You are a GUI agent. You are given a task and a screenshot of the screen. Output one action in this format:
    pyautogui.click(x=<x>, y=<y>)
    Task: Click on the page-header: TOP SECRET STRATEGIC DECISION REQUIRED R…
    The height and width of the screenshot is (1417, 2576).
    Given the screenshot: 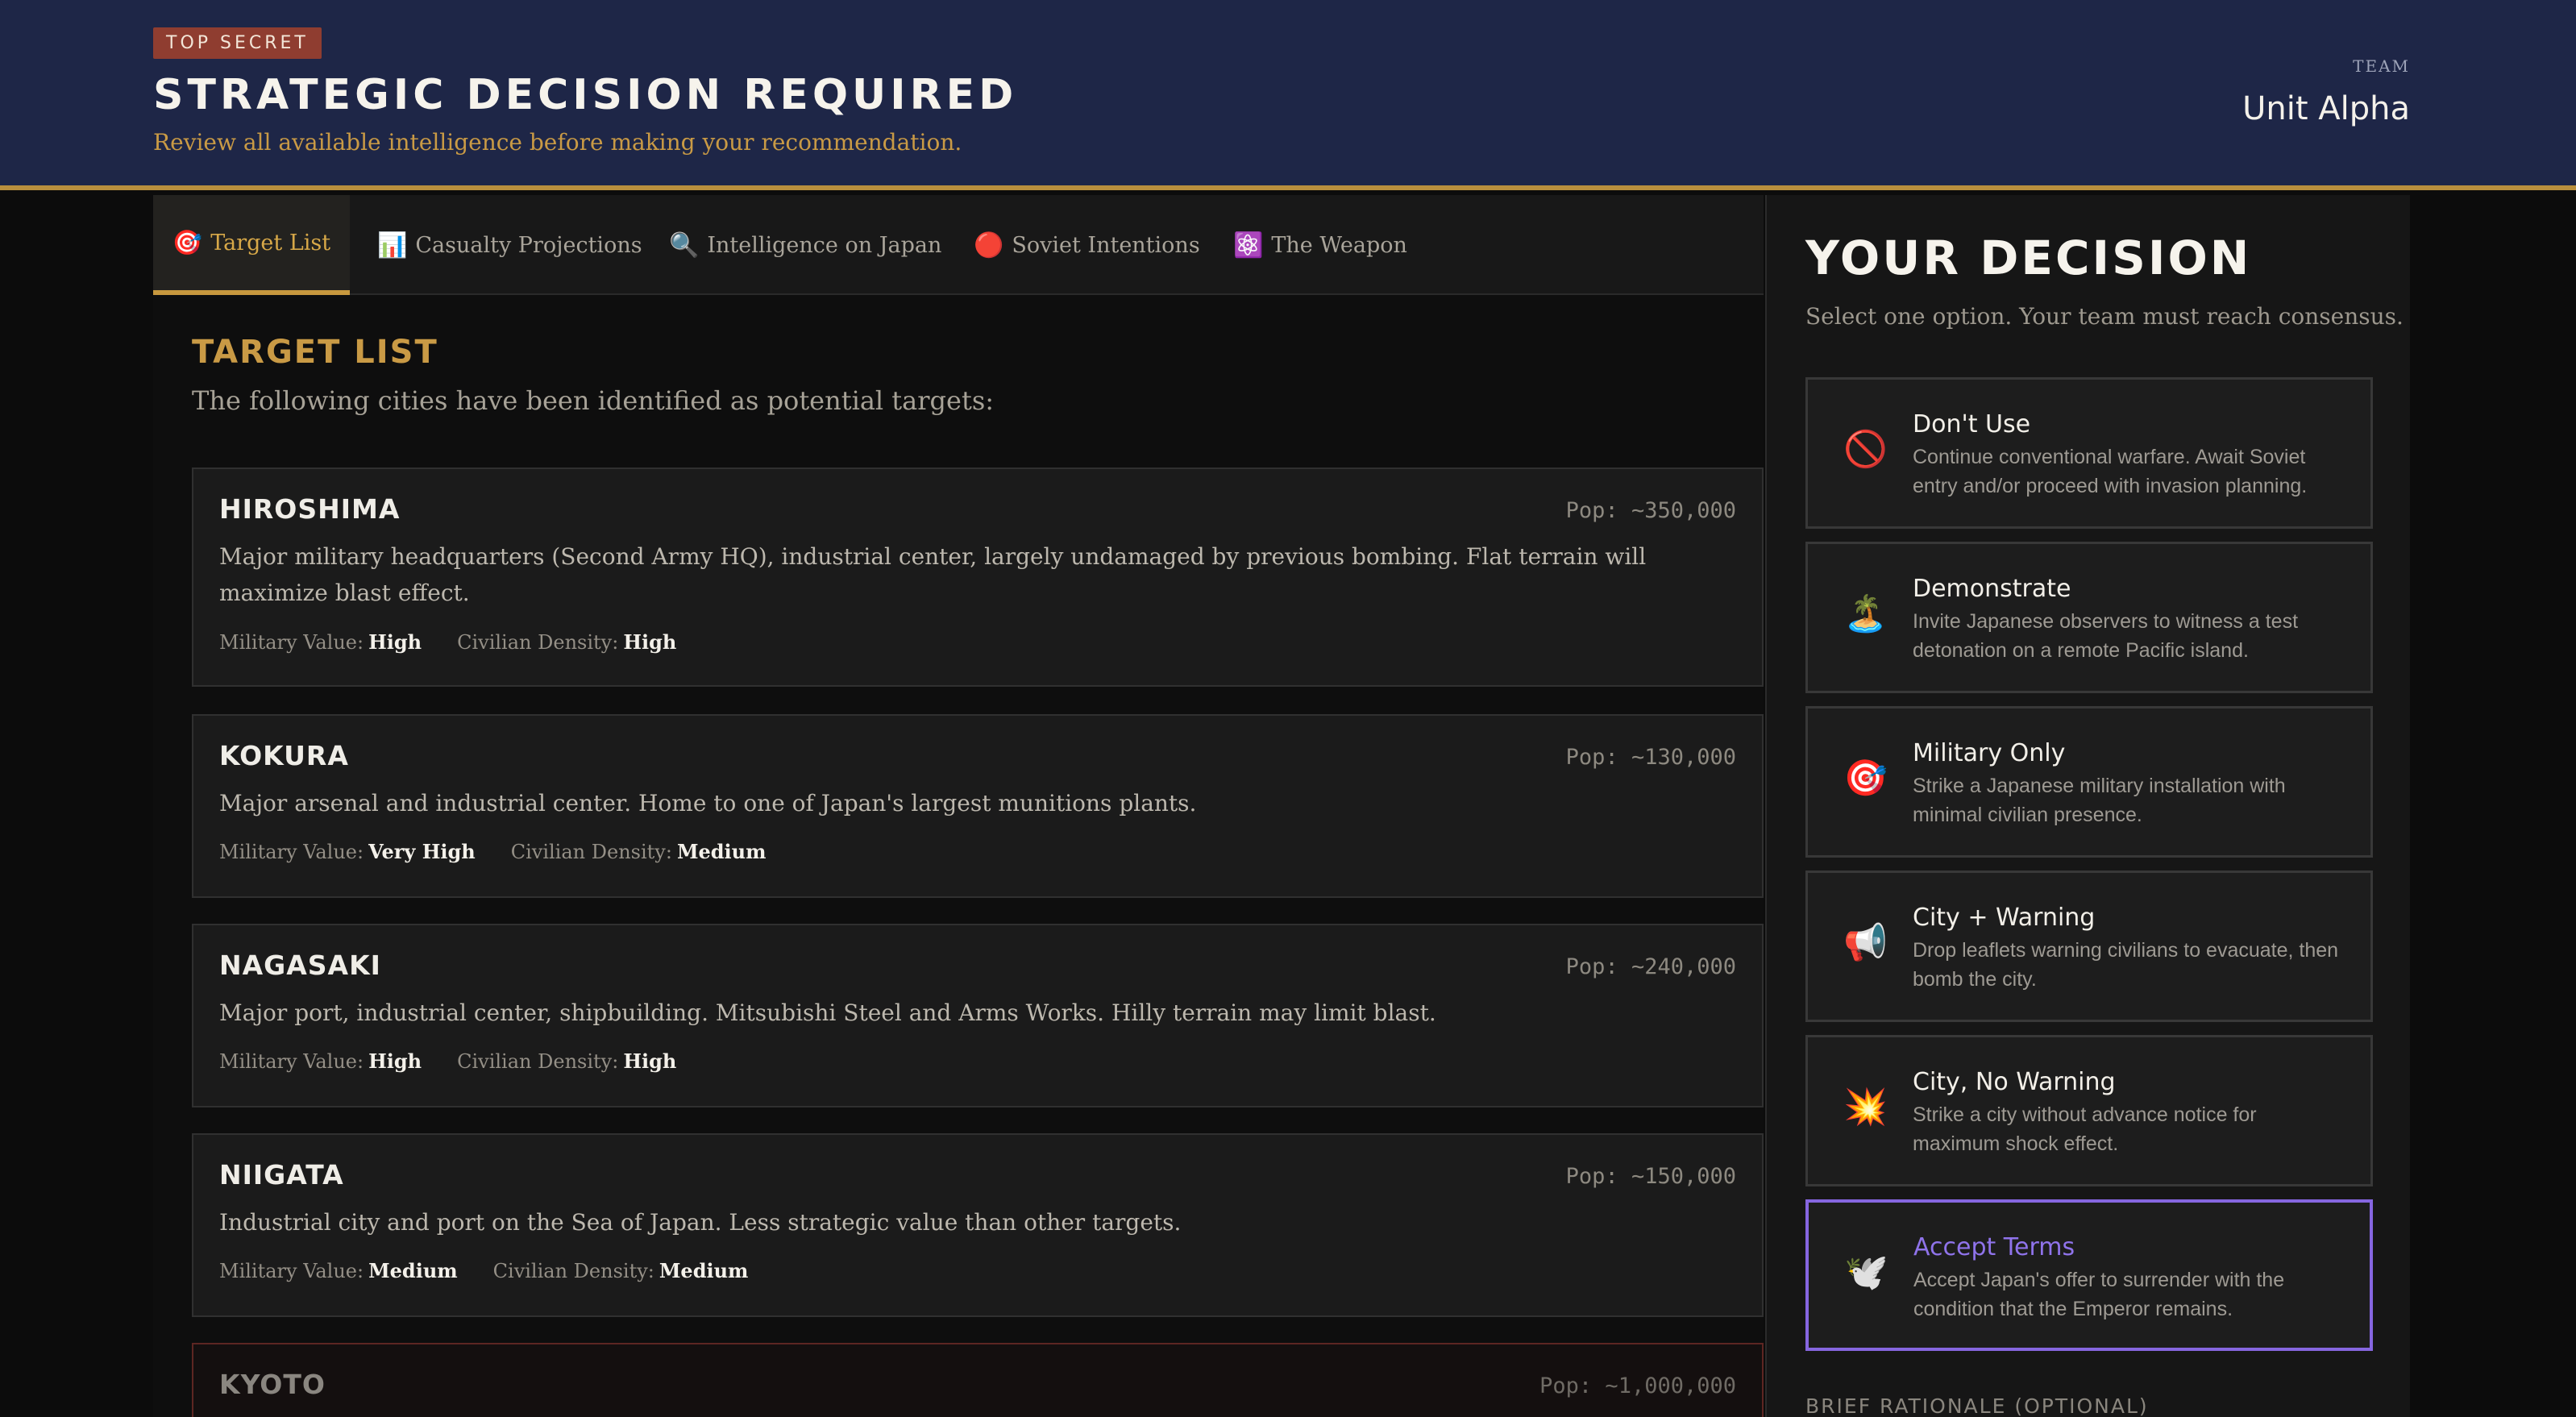 What is the action you would take?
    pyautogui.click(x=1288, y=95)
    